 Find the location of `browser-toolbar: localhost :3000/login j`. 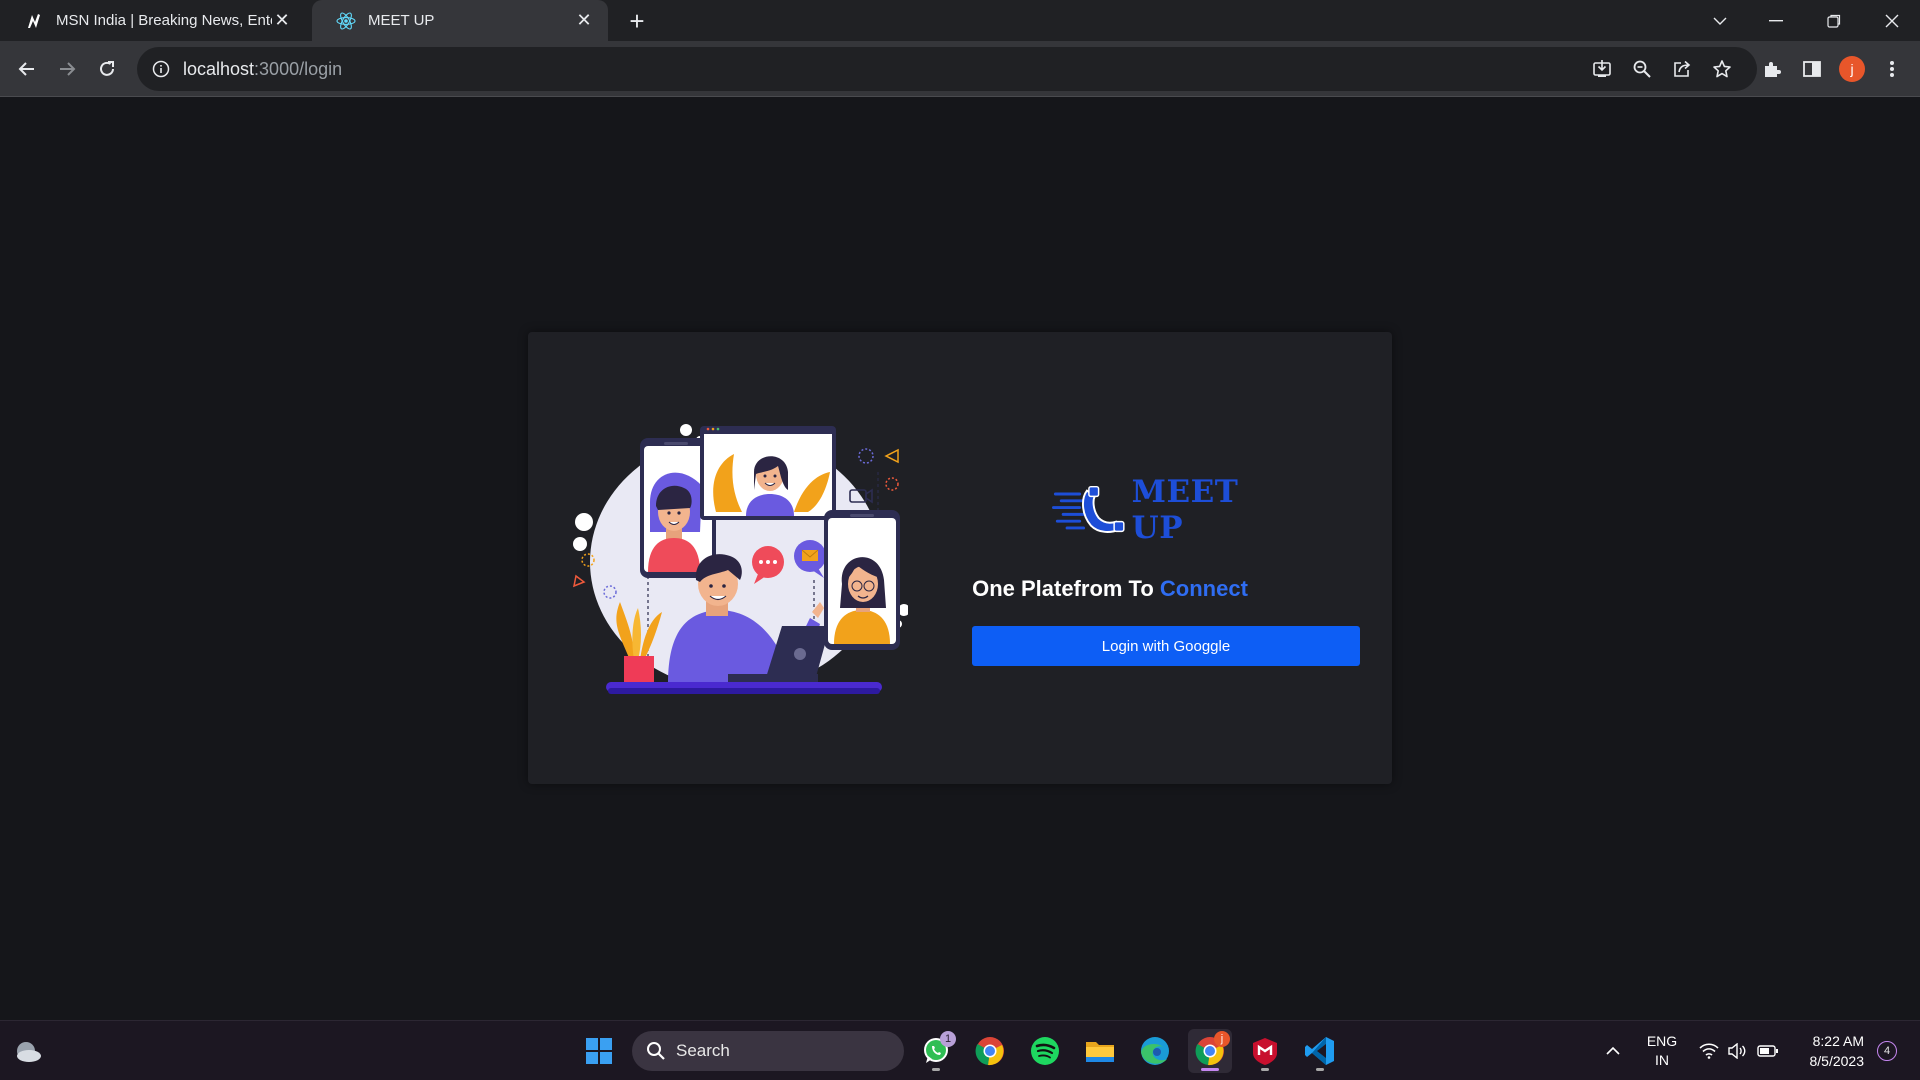

browser-toolbar: localhost :3000/login j is located at coordinates (960, 69).